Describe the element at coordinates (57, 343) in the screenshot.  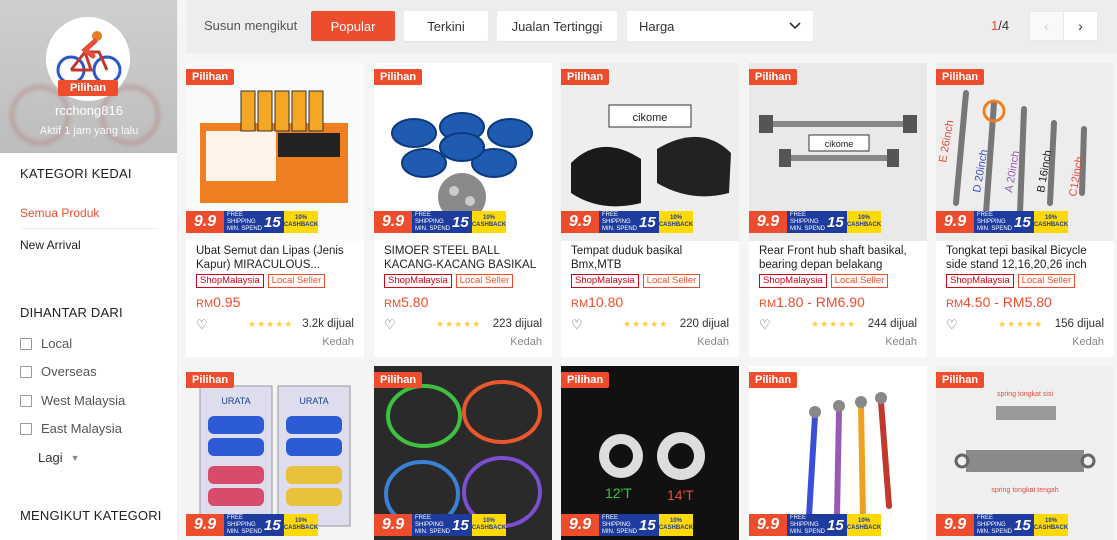
I see `filter-label: Local` at that location.